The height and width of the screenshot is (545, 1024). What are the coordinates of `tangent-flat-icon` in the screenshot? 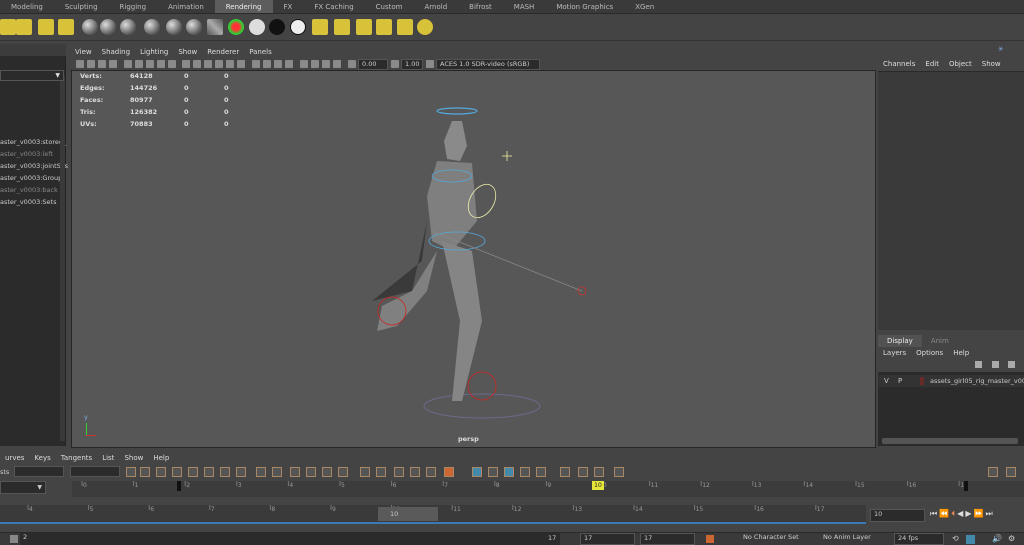 It's located at (241, 472).